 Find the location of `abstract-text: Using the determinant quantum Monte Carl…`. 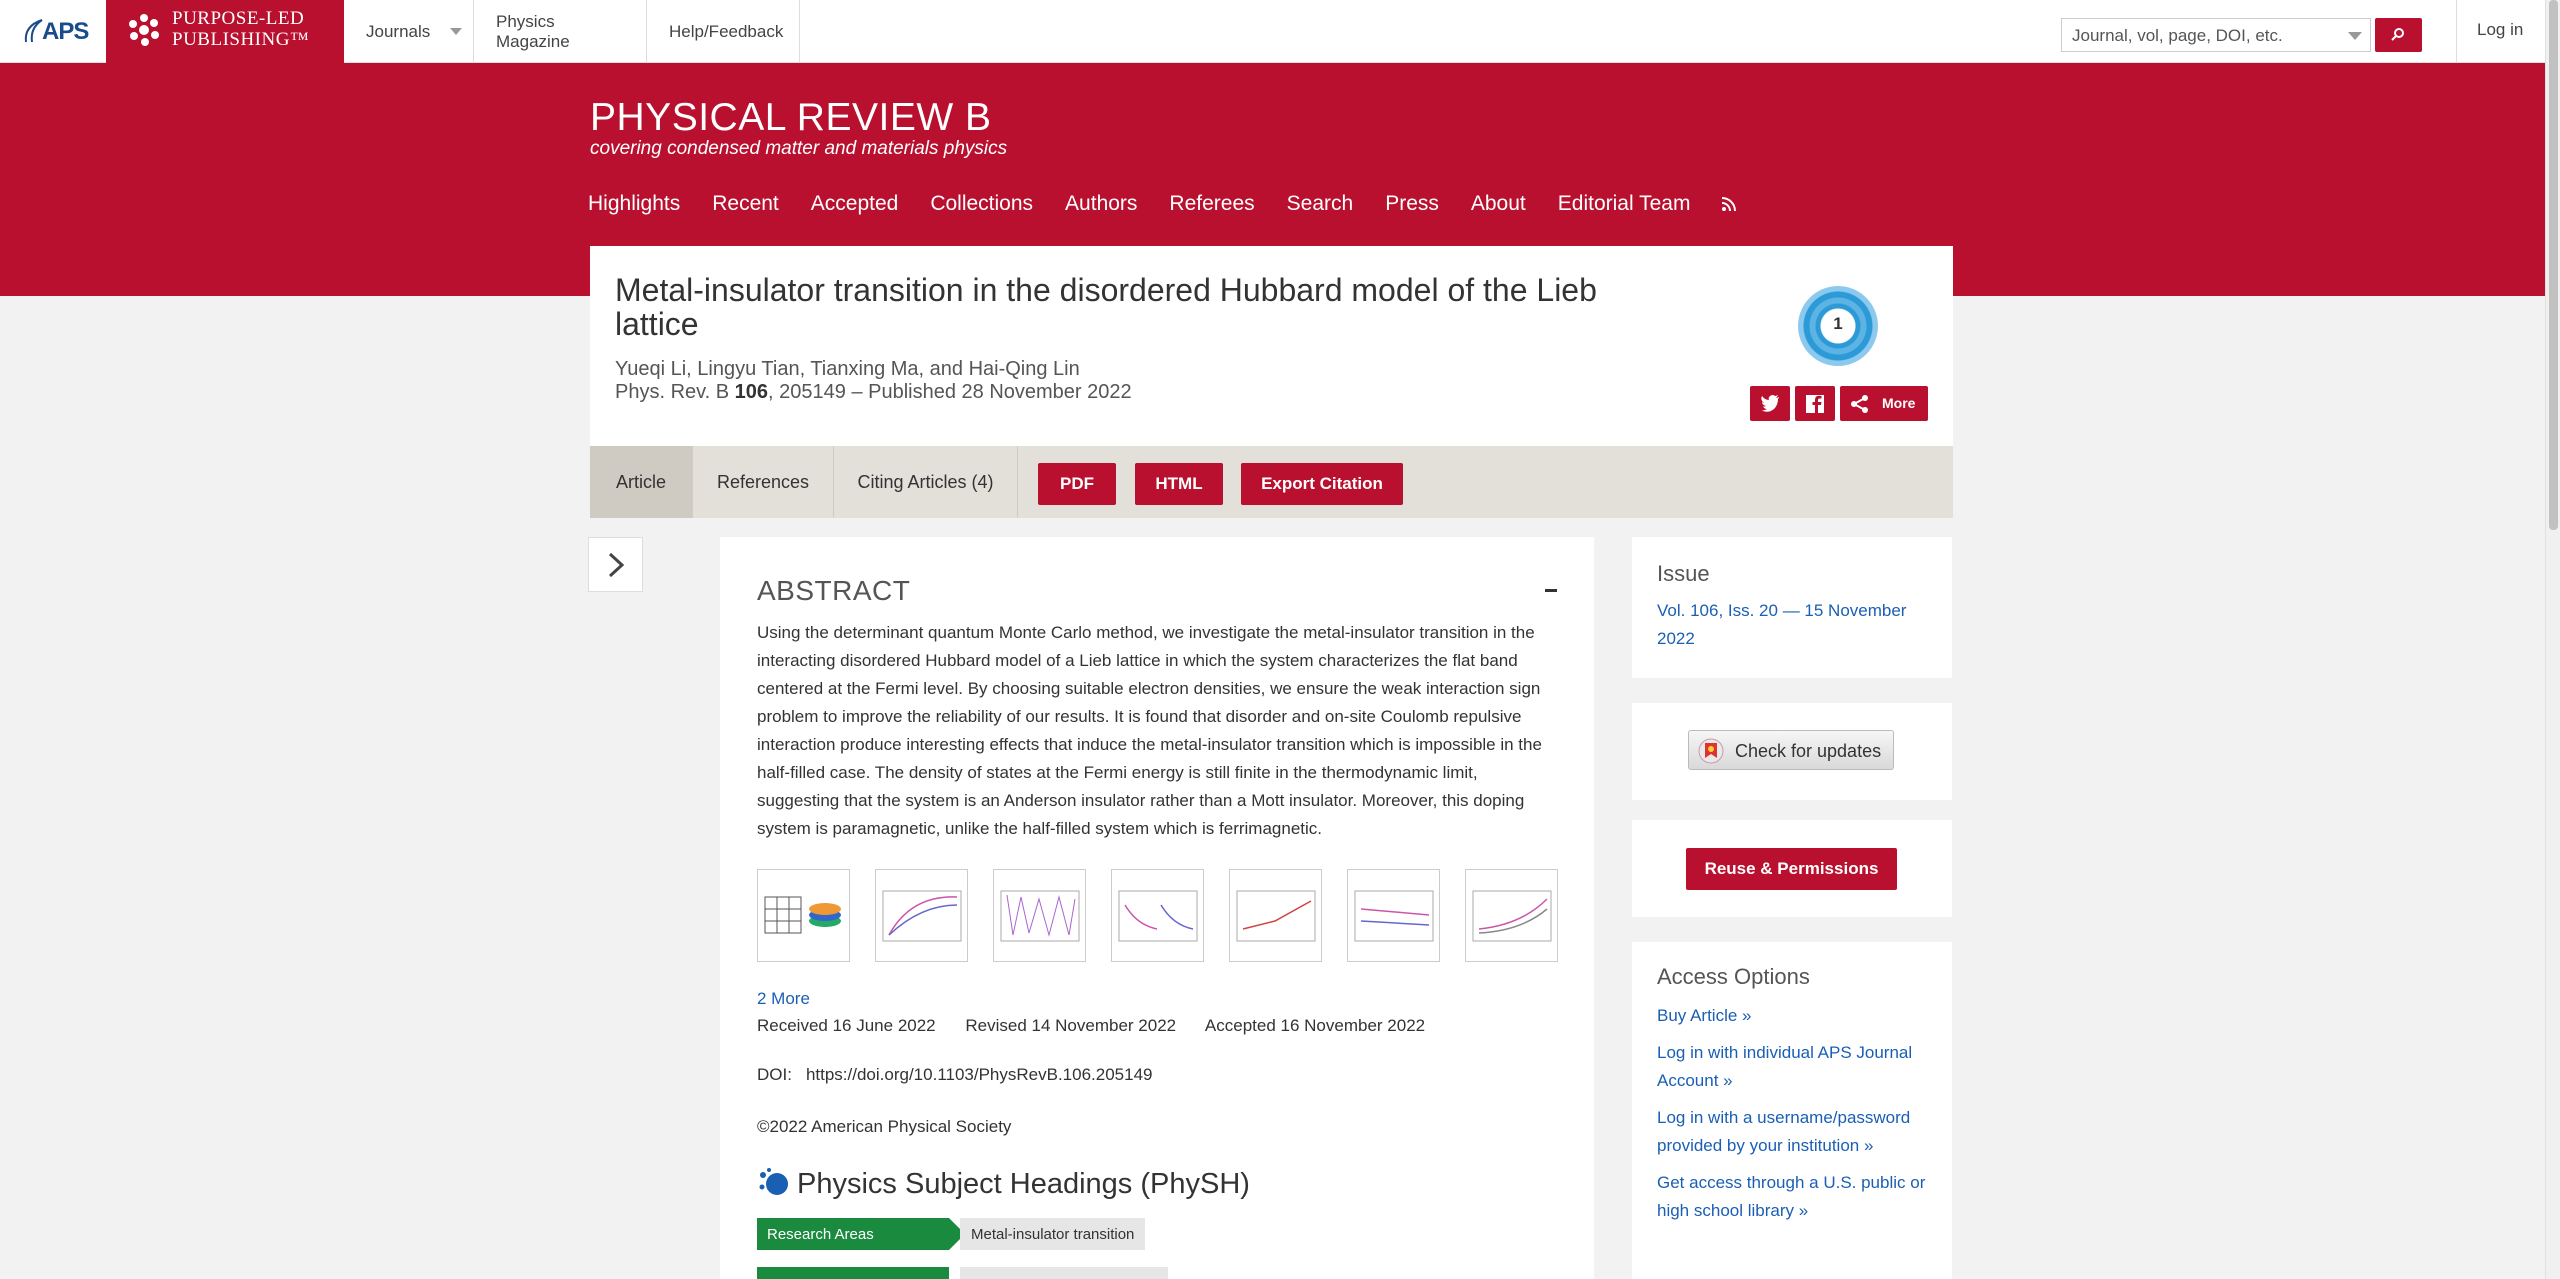

abstract-text: Using the determinant quantum Monte Carl… is located at coordinates (1149, 730).